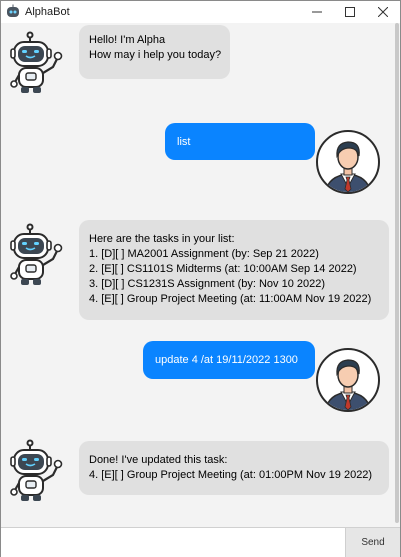  Describe the element at coordinates (47, 12) in the screenshot. I see `window-title: AlphaBot` at that location.